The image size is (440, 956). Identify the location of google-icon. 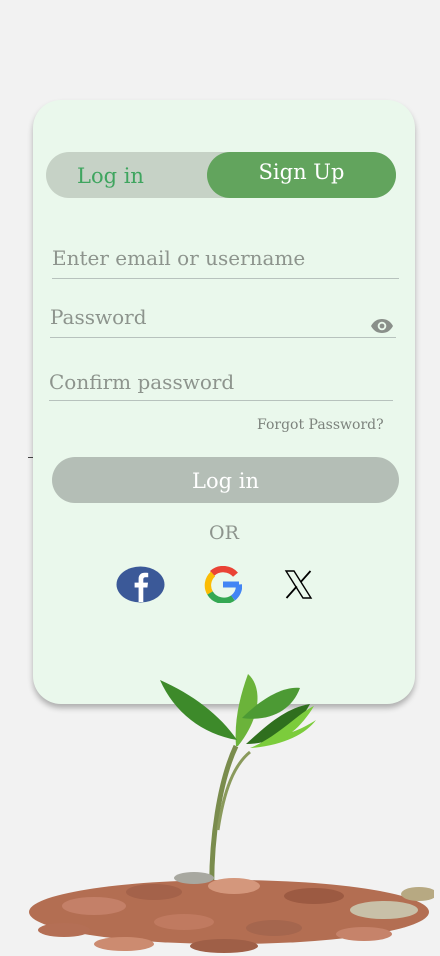
(223, 584).